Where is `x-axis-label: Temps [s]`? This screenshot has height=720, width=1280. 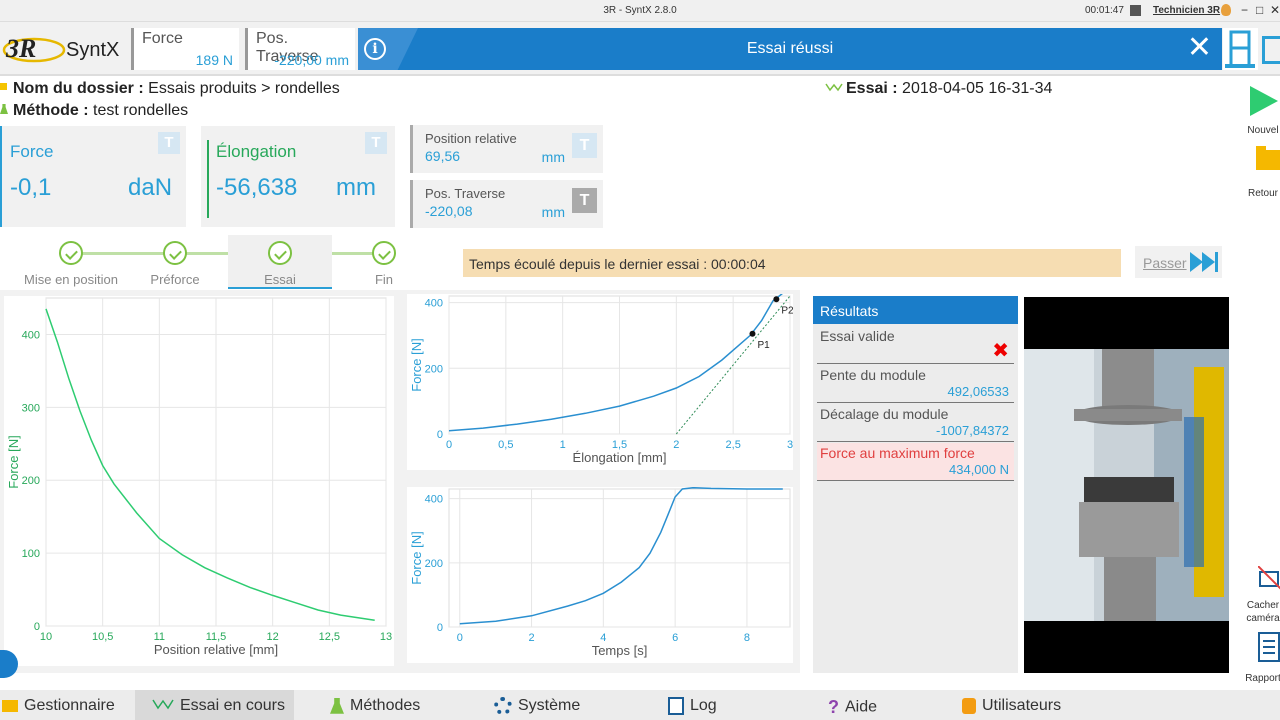
x-axis-label: Temps [s] is located at coordinates (620, 650).